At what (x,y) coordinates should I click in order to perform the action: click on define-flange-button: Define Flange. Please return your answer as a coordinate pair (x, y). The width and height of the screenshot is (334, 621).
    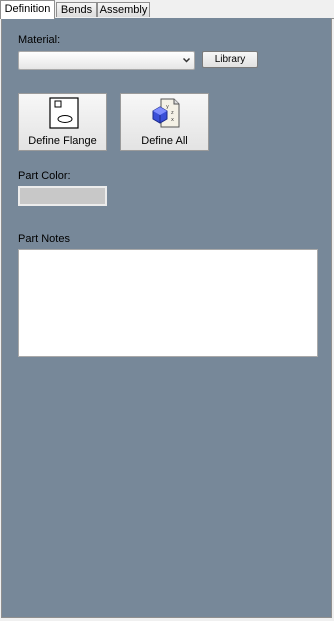
    Looking at the image, I should click on (62, 122).